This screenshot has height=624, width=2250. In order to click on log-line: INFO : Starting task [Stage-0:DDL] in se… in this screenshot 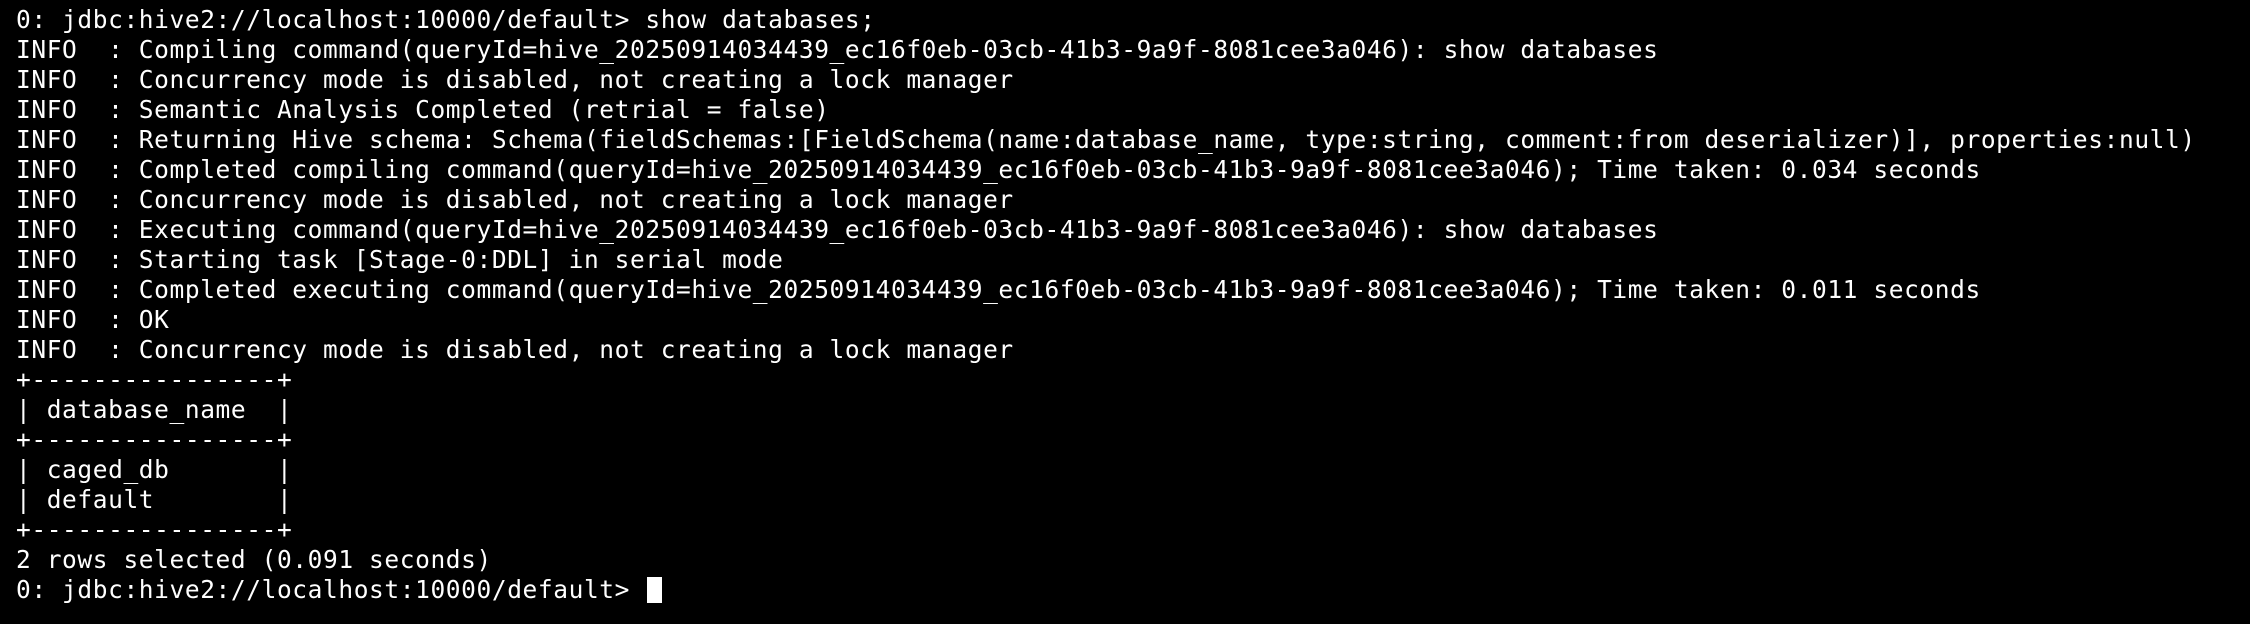, I will do `click(400, 259)`.